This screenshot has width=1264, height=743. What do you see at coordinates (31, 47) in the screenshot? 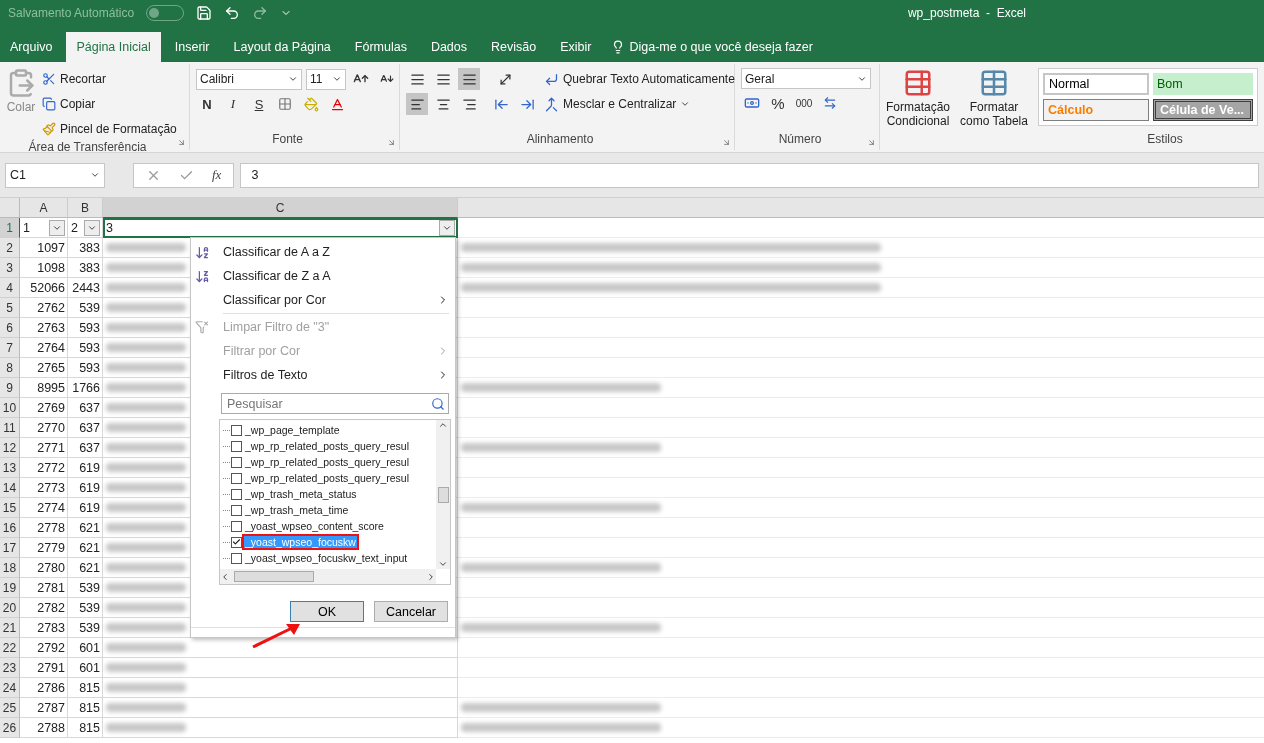
I see `ribbon-tab: Arquivo` at bounding box center [31, 47].